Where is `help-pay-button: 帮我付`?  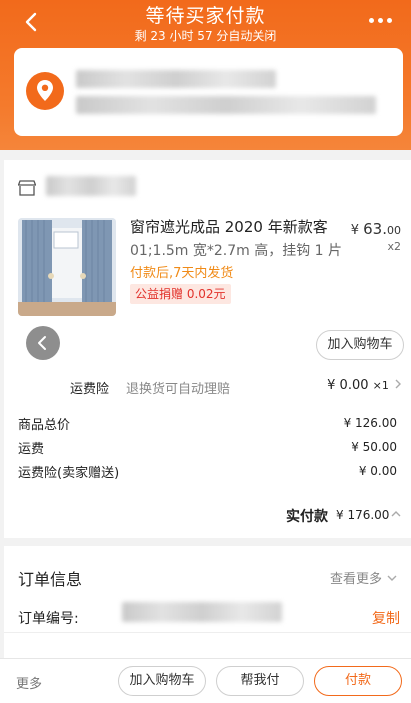
help-pay-button: 帮我付 is located at coordinates (260, 681).